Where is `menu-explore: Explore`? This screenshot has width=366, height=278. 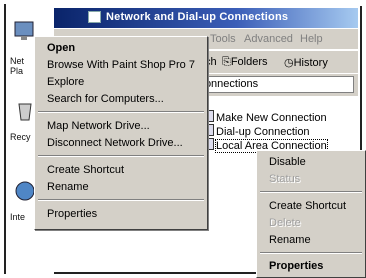 menu-explore: Explore is located at coordinates (121, 82).